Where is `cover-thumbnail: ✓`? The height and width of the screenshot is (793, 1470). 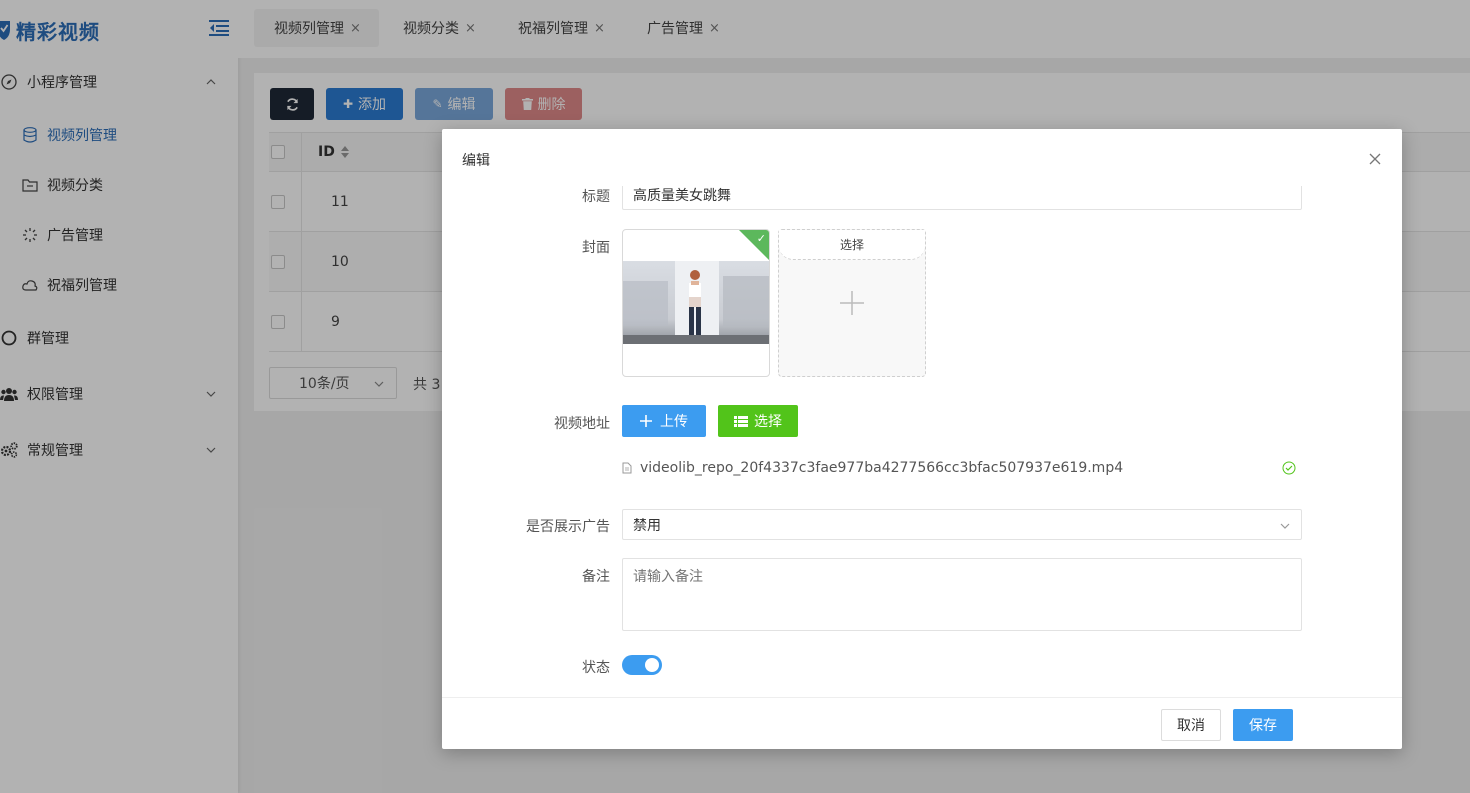 cover-thumbnail: ✓ is located at coordinates (696, 303).